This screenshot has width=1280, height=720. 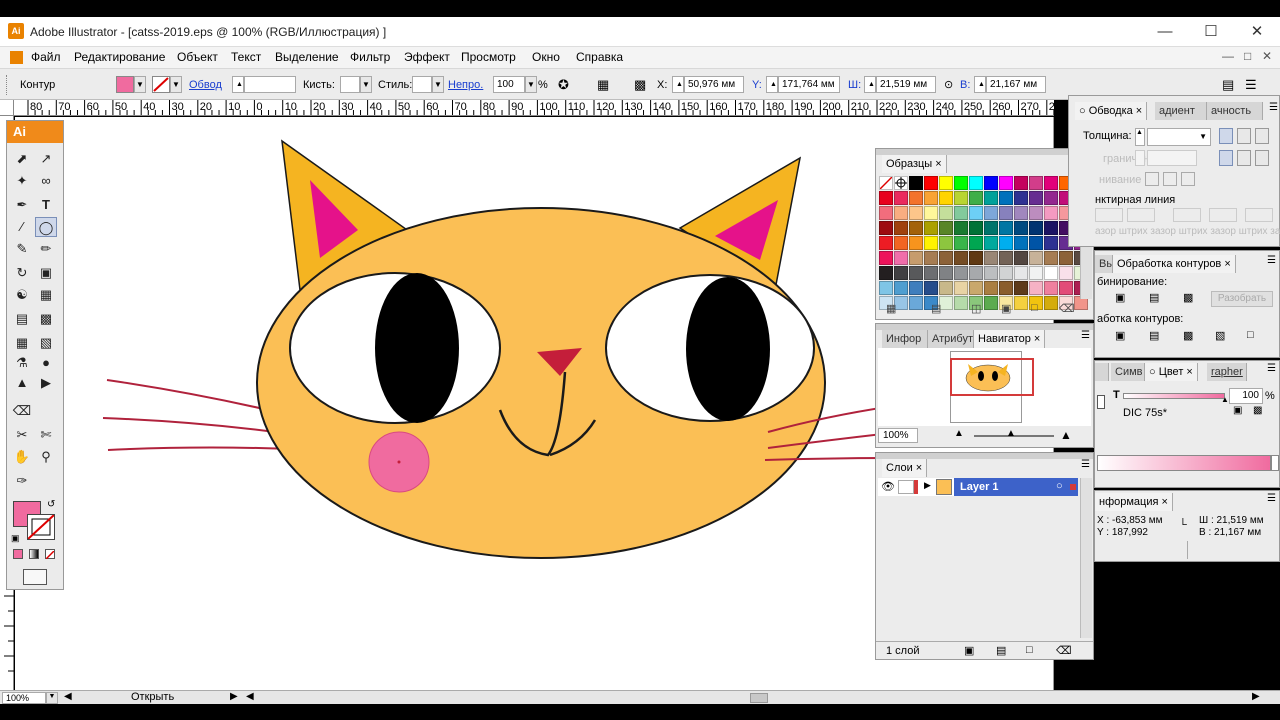 I want to click on live-paint-tool-icon: ▲, so click(x=22, y=383).